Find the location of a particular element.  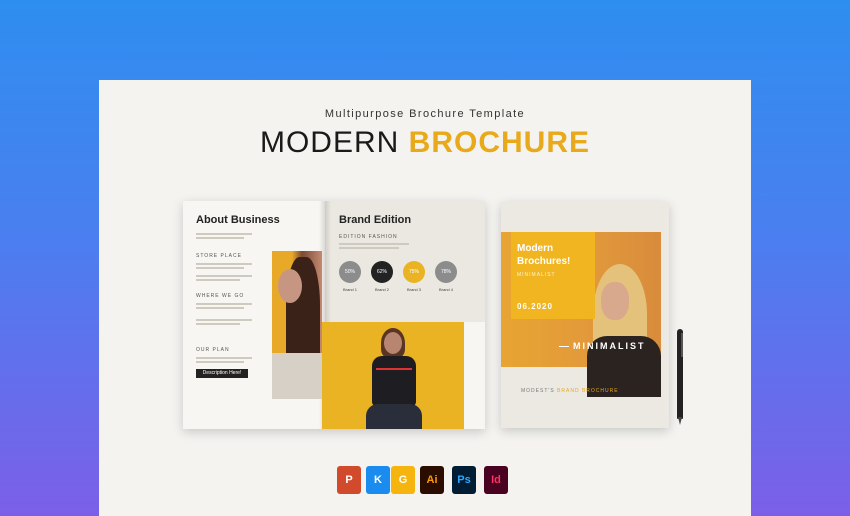

app-label: Id is located at coordinates (496, 480).